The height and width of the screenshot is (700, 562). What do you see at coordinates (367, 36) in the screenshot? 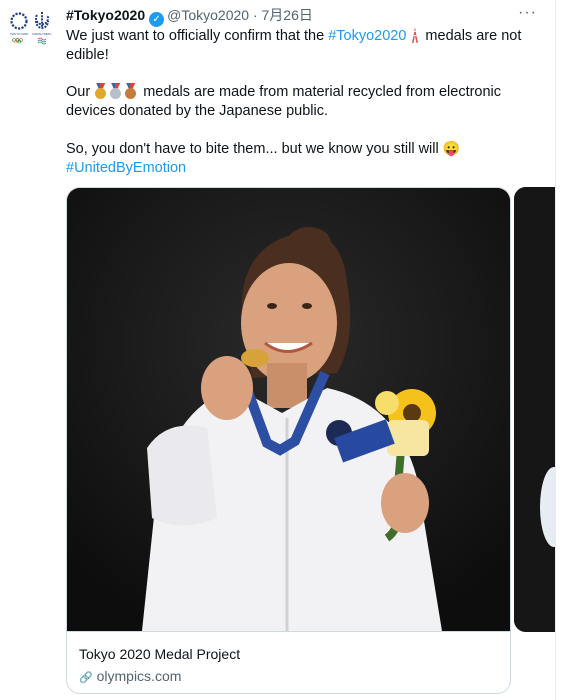
I see `hashtag-tokyo2020: #Tokyo2020` at bounding box center [367, 36].